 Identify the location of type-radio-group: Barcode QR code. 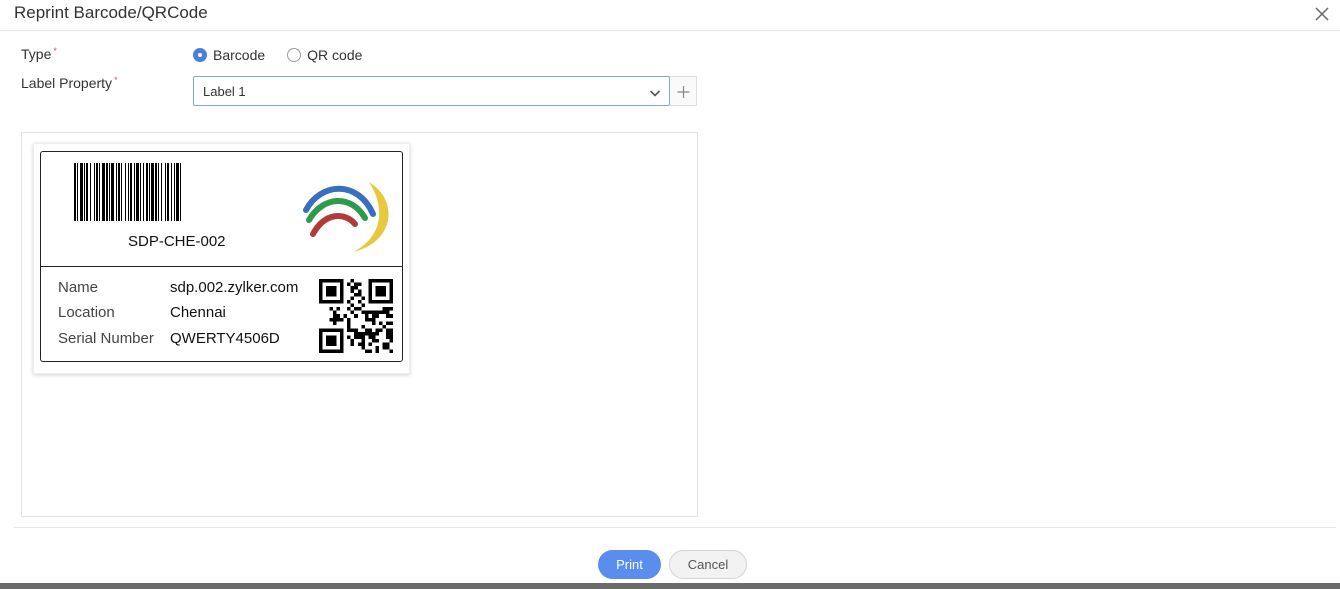
(288, 55).